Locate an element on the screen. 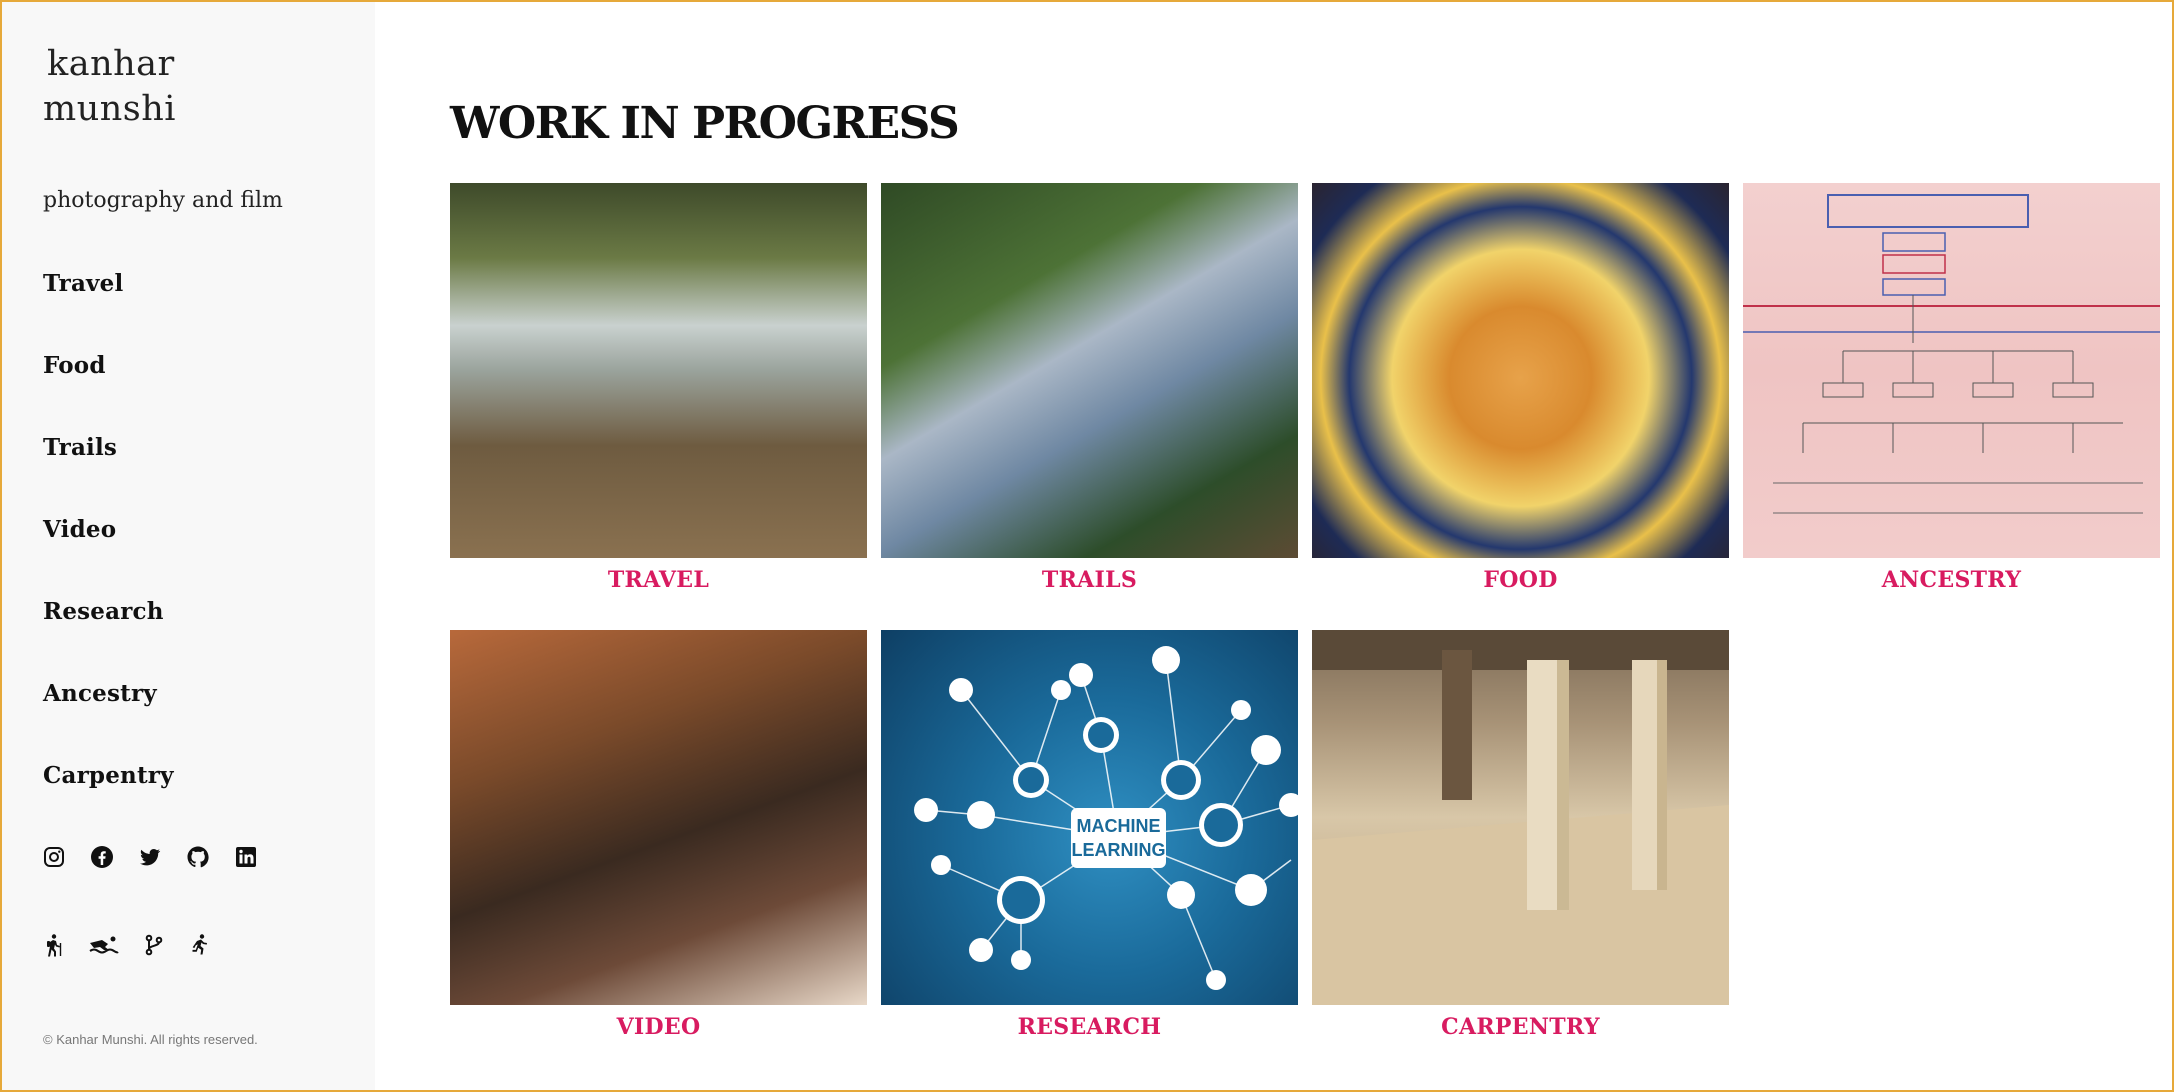 The image size is (2174, 1092). nav-item-research: Research is located at coordinates (108, 637).